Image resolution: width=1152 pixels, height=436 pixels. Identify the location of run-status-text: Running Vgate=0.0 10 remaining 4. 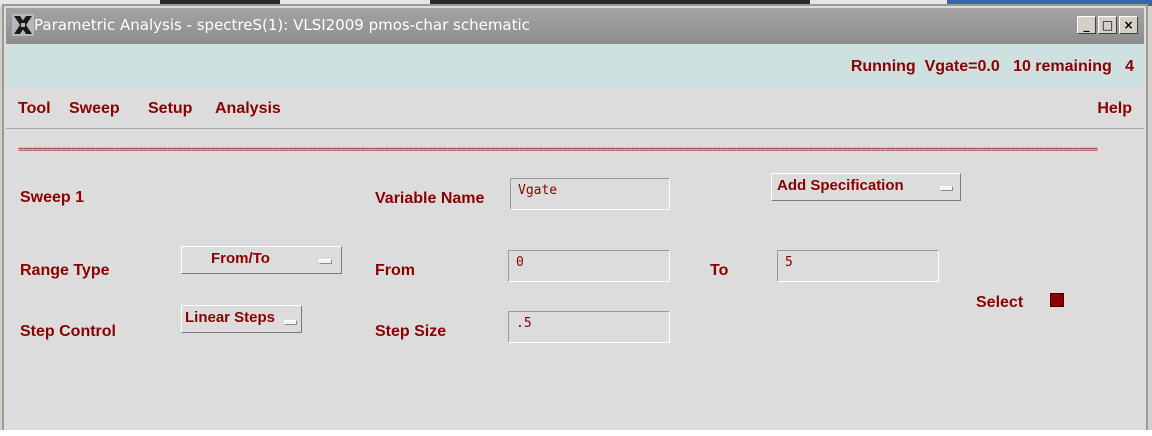
(992, 66).